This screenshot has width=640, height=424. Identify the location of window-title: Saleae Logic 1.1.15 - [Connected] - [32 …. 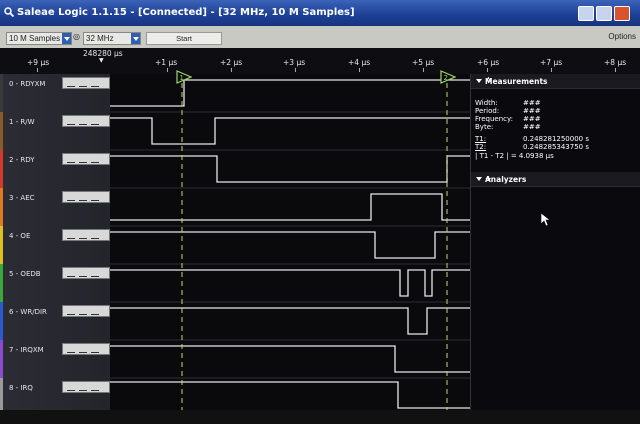
(186, 12).